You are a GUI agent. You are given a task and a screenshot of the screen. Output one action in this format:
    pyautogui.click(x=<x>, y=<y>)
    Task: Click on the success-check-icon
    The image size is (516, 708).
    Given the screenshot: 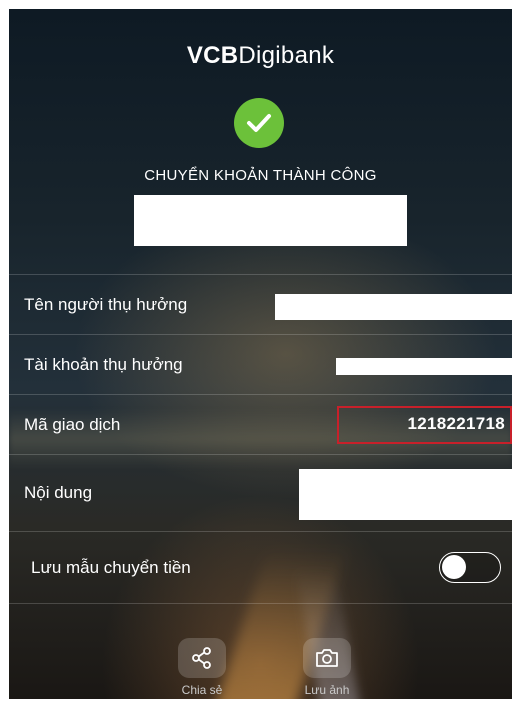 What is the action you would take?
    pyautogui.click(x=259, y=123)
    